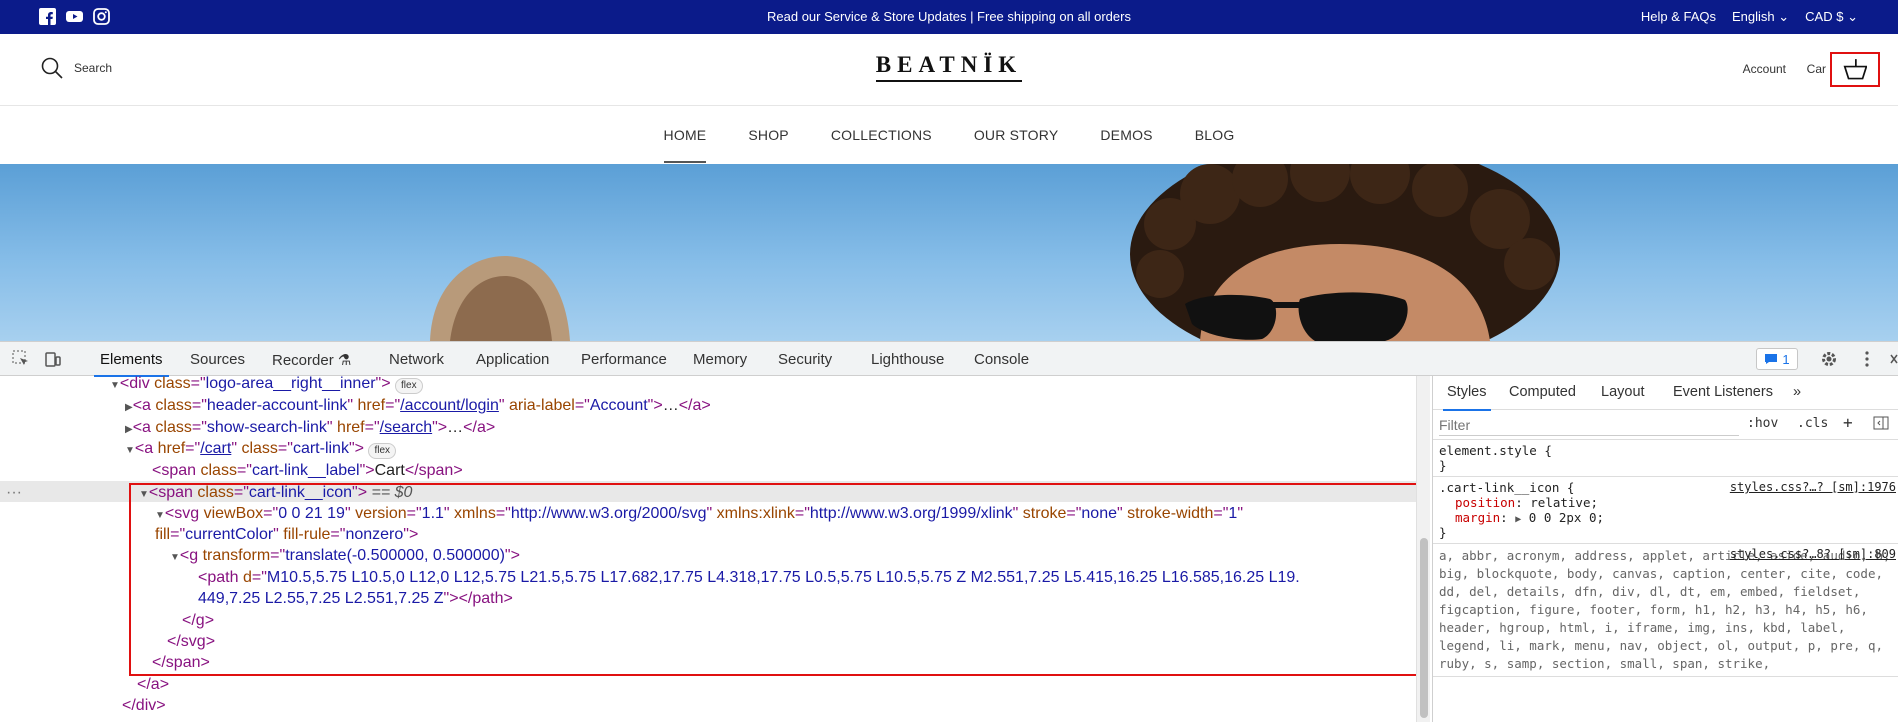  Describe the element at coordinates (416, 359) in the screenshot. I see `tab-network: Network` at that location.